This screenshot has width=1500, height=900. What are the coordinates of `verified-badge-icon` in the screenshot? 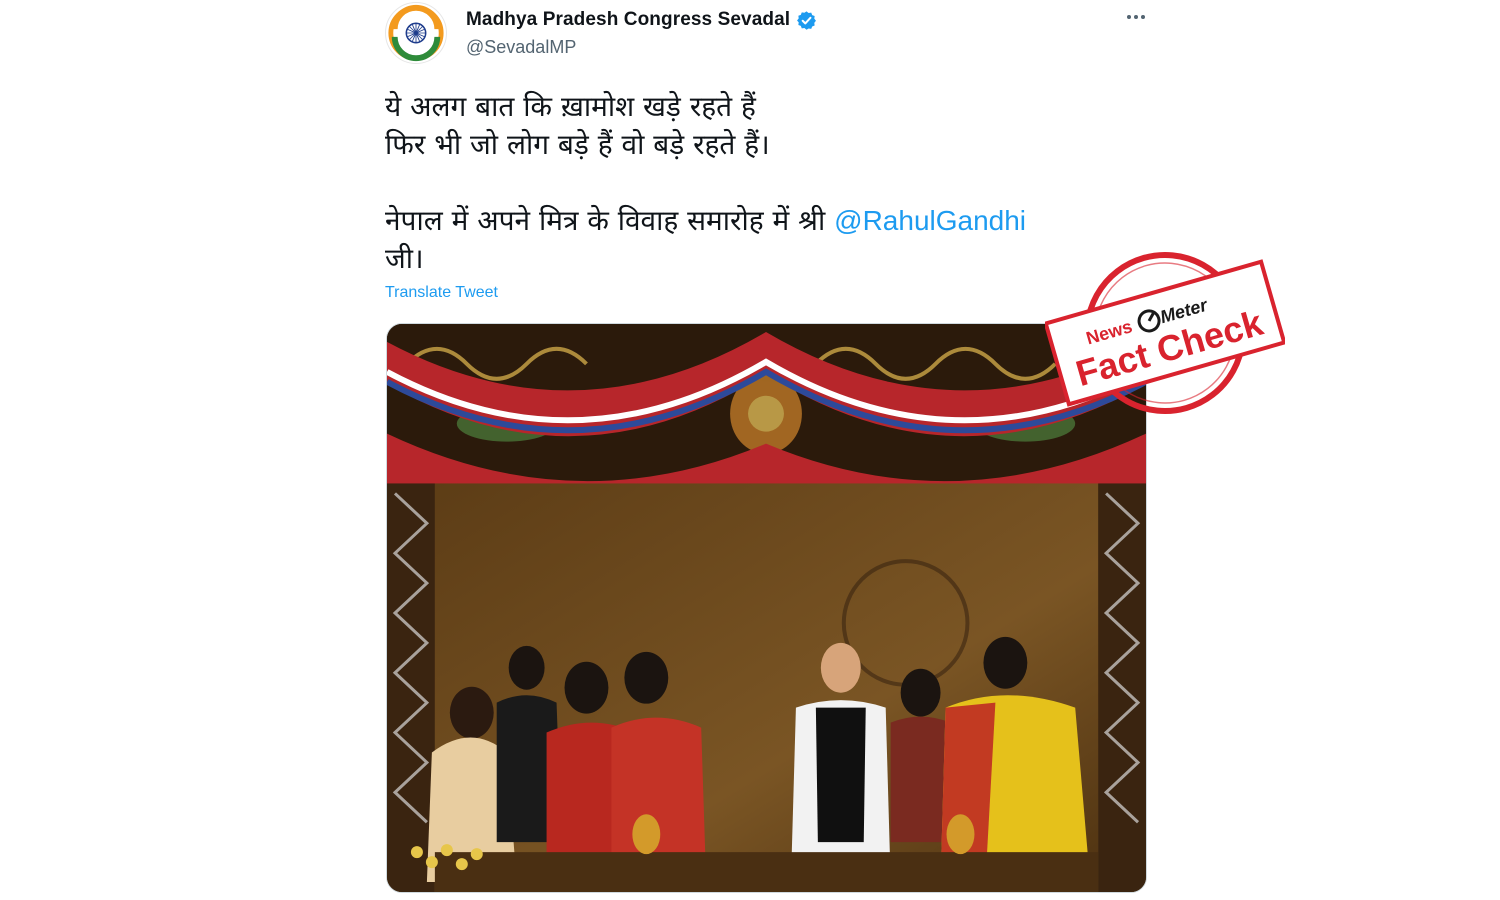 It's located at (807, 20).